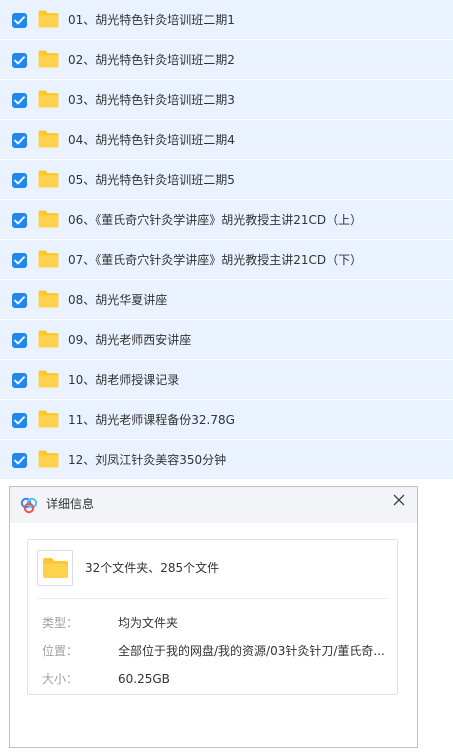 This screenshot has width=453, height=754. Describe the element at coordinates (212, 598) in the screenshot. I see `divider` at that location.